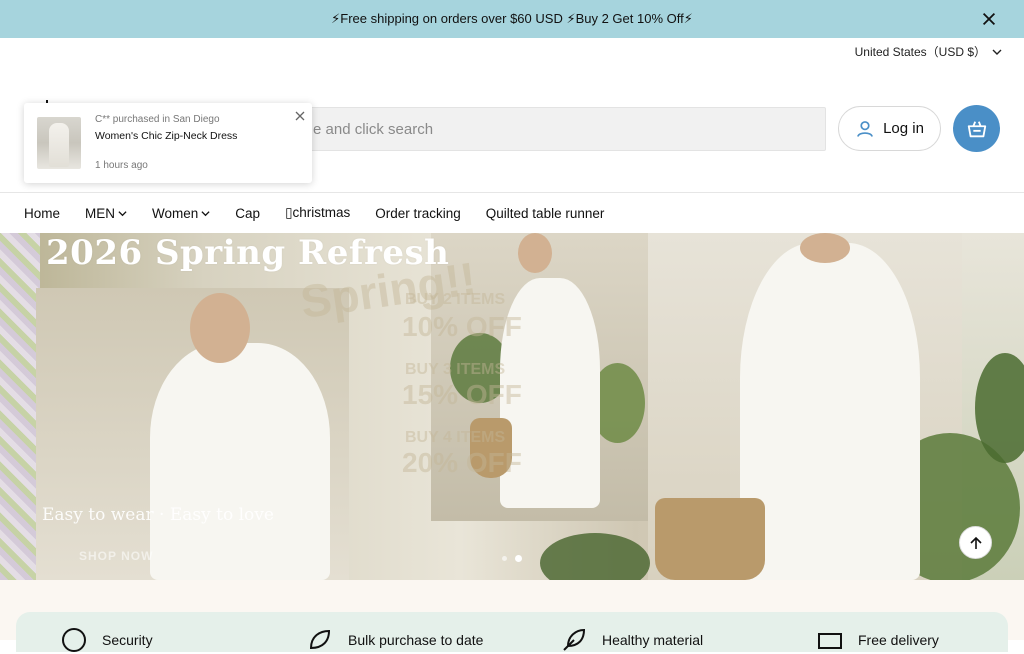  Describe the element at coordinates (830, 411) in the screenshot. I see `model-right` at that location.